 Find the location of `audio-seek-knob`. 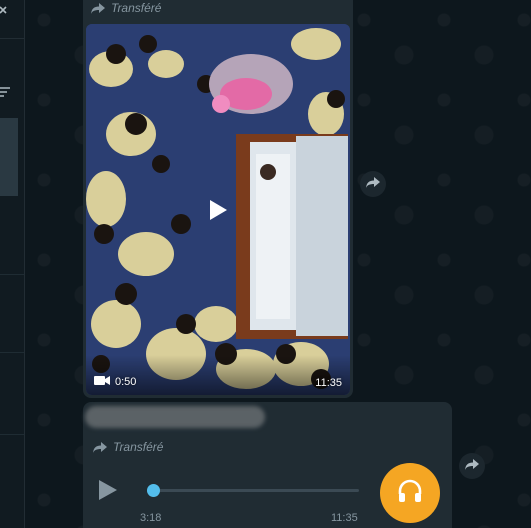

audio-seek-knob is located at coordinates (154, 490).